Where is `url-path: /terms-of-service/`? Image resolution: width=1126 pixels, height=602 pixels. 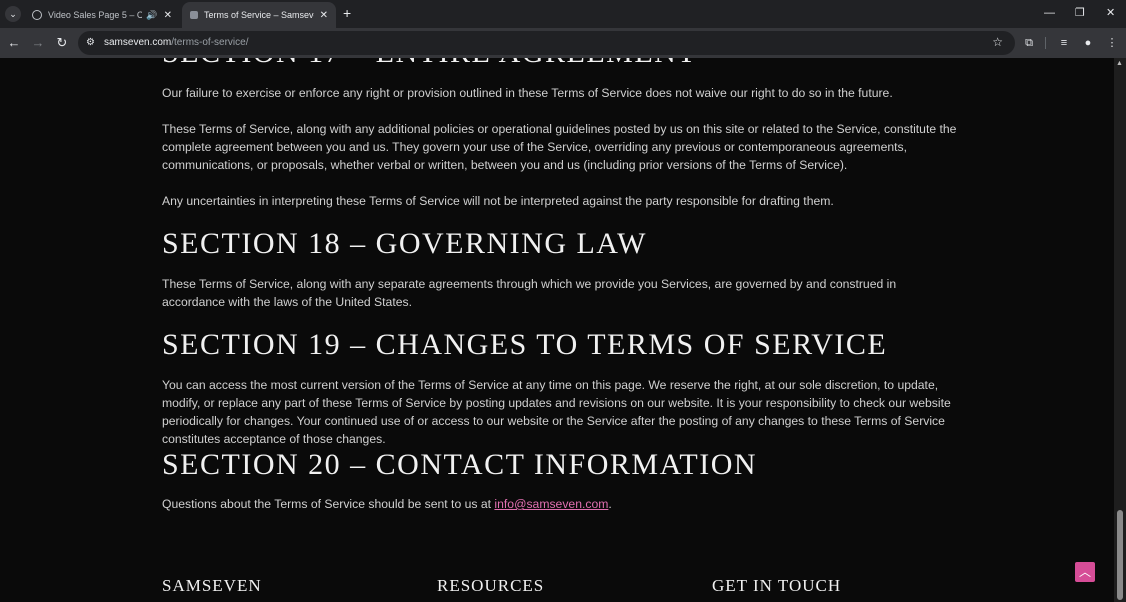
url-path: /terms-of-service/ is located at coordinates (210, 42).